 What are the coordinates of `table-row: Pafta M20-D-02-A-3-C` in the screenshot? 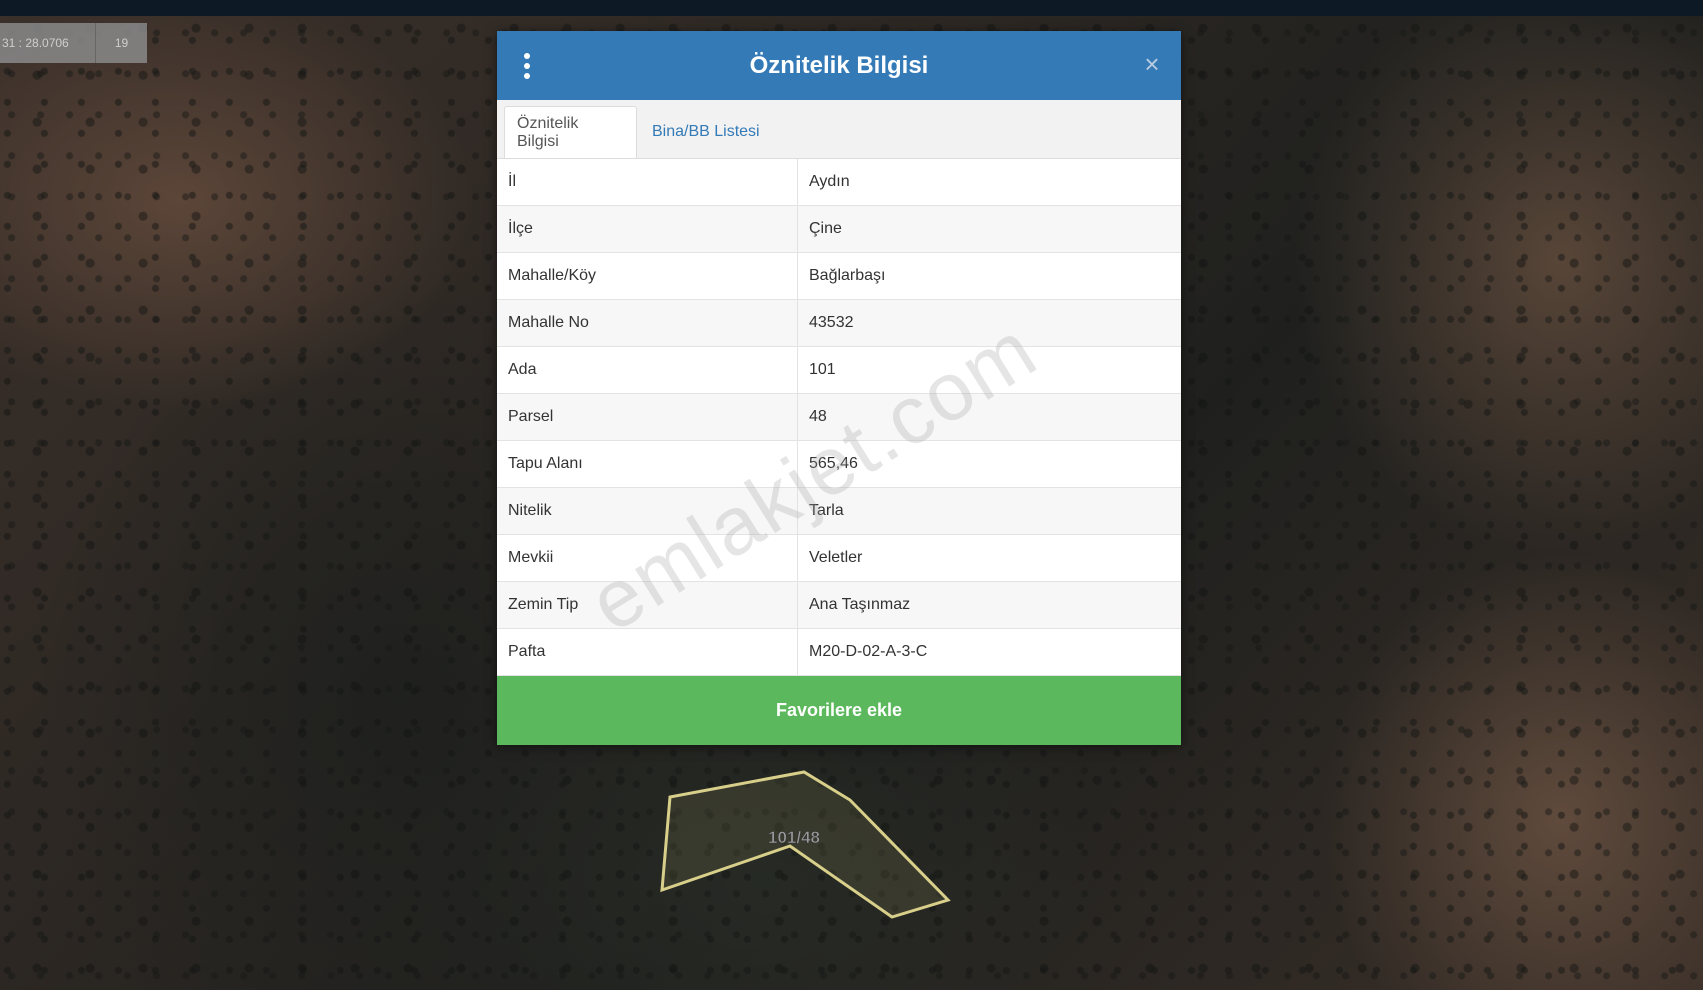 It's located at (839, 652).